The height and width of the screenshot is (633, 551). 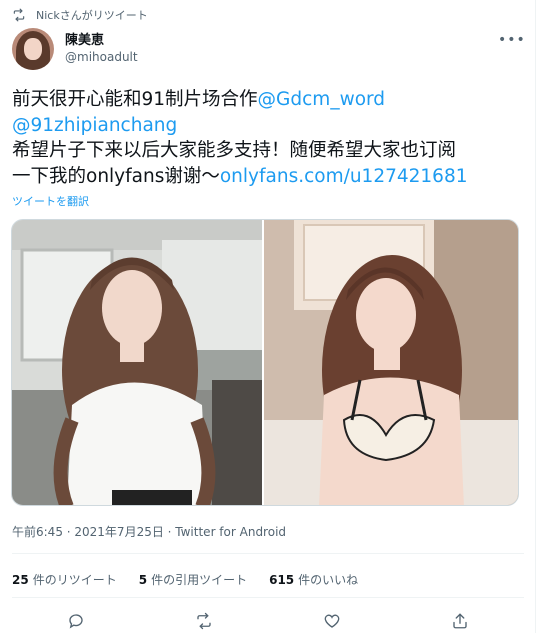 I want to click on avatar-face, so click(x=33, y=49).